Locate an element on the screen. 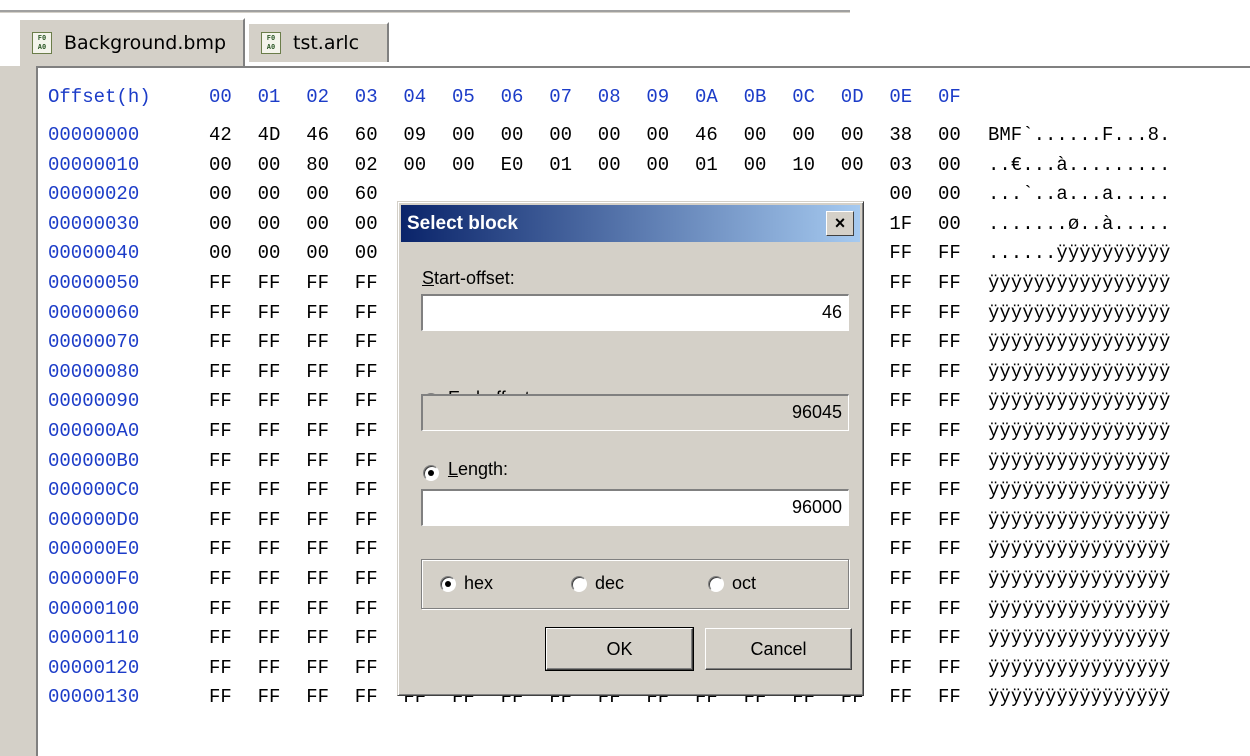  oct-radio is located at coordinates (716, 584).